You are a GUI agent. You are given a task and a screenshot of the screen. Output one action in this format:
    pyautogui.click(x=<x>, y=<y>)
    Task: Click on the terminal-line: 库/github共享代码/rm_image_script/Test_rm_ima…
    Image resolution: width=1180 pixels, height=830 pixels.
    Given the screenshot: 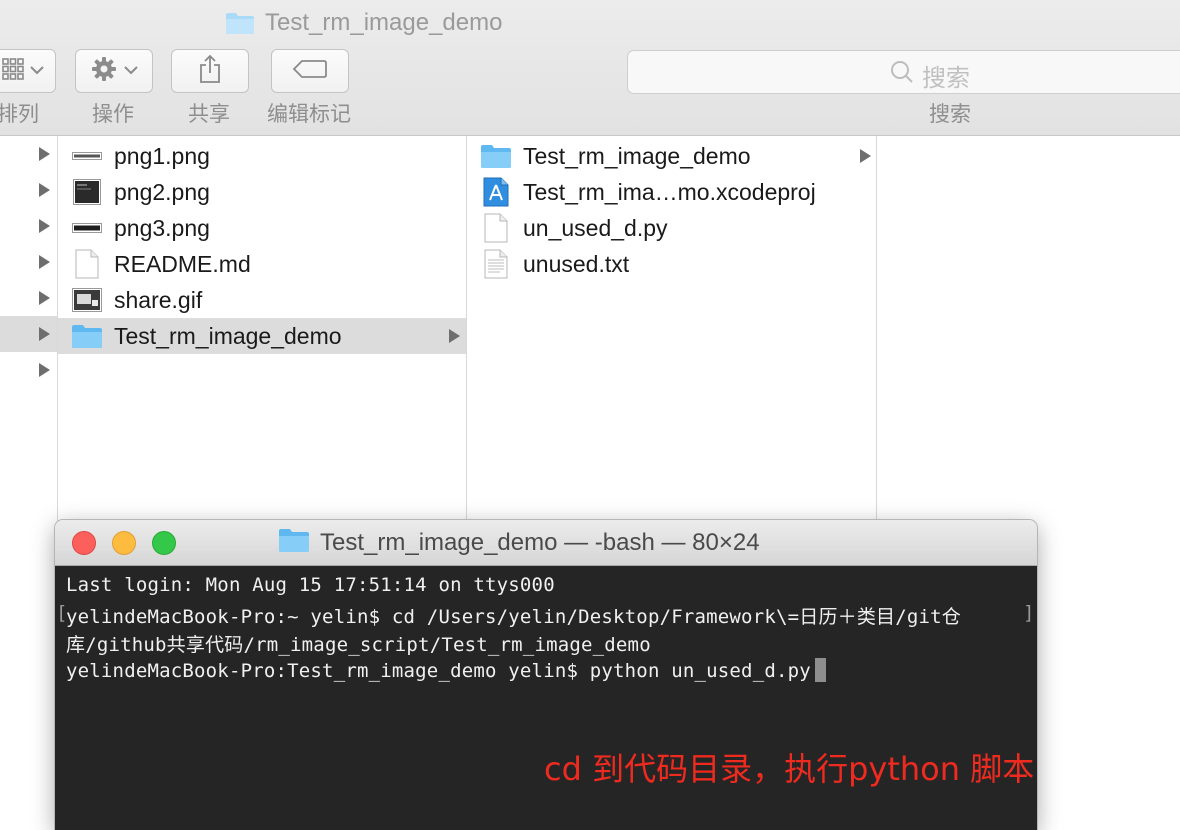 What is the action you would take?
    pyautogui.click(x=358, y=645)
    